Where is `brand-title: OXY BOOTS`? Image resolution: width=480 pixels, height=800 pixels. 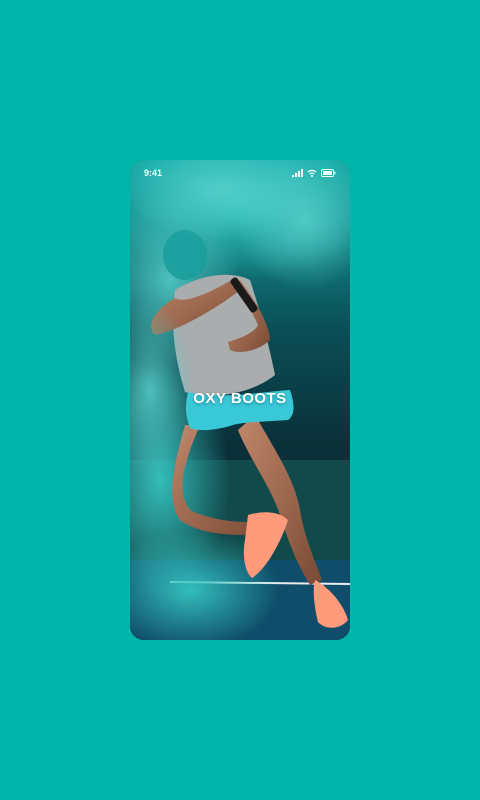
brand-title: OXY BOOTS is located at coordinates (240, 398).